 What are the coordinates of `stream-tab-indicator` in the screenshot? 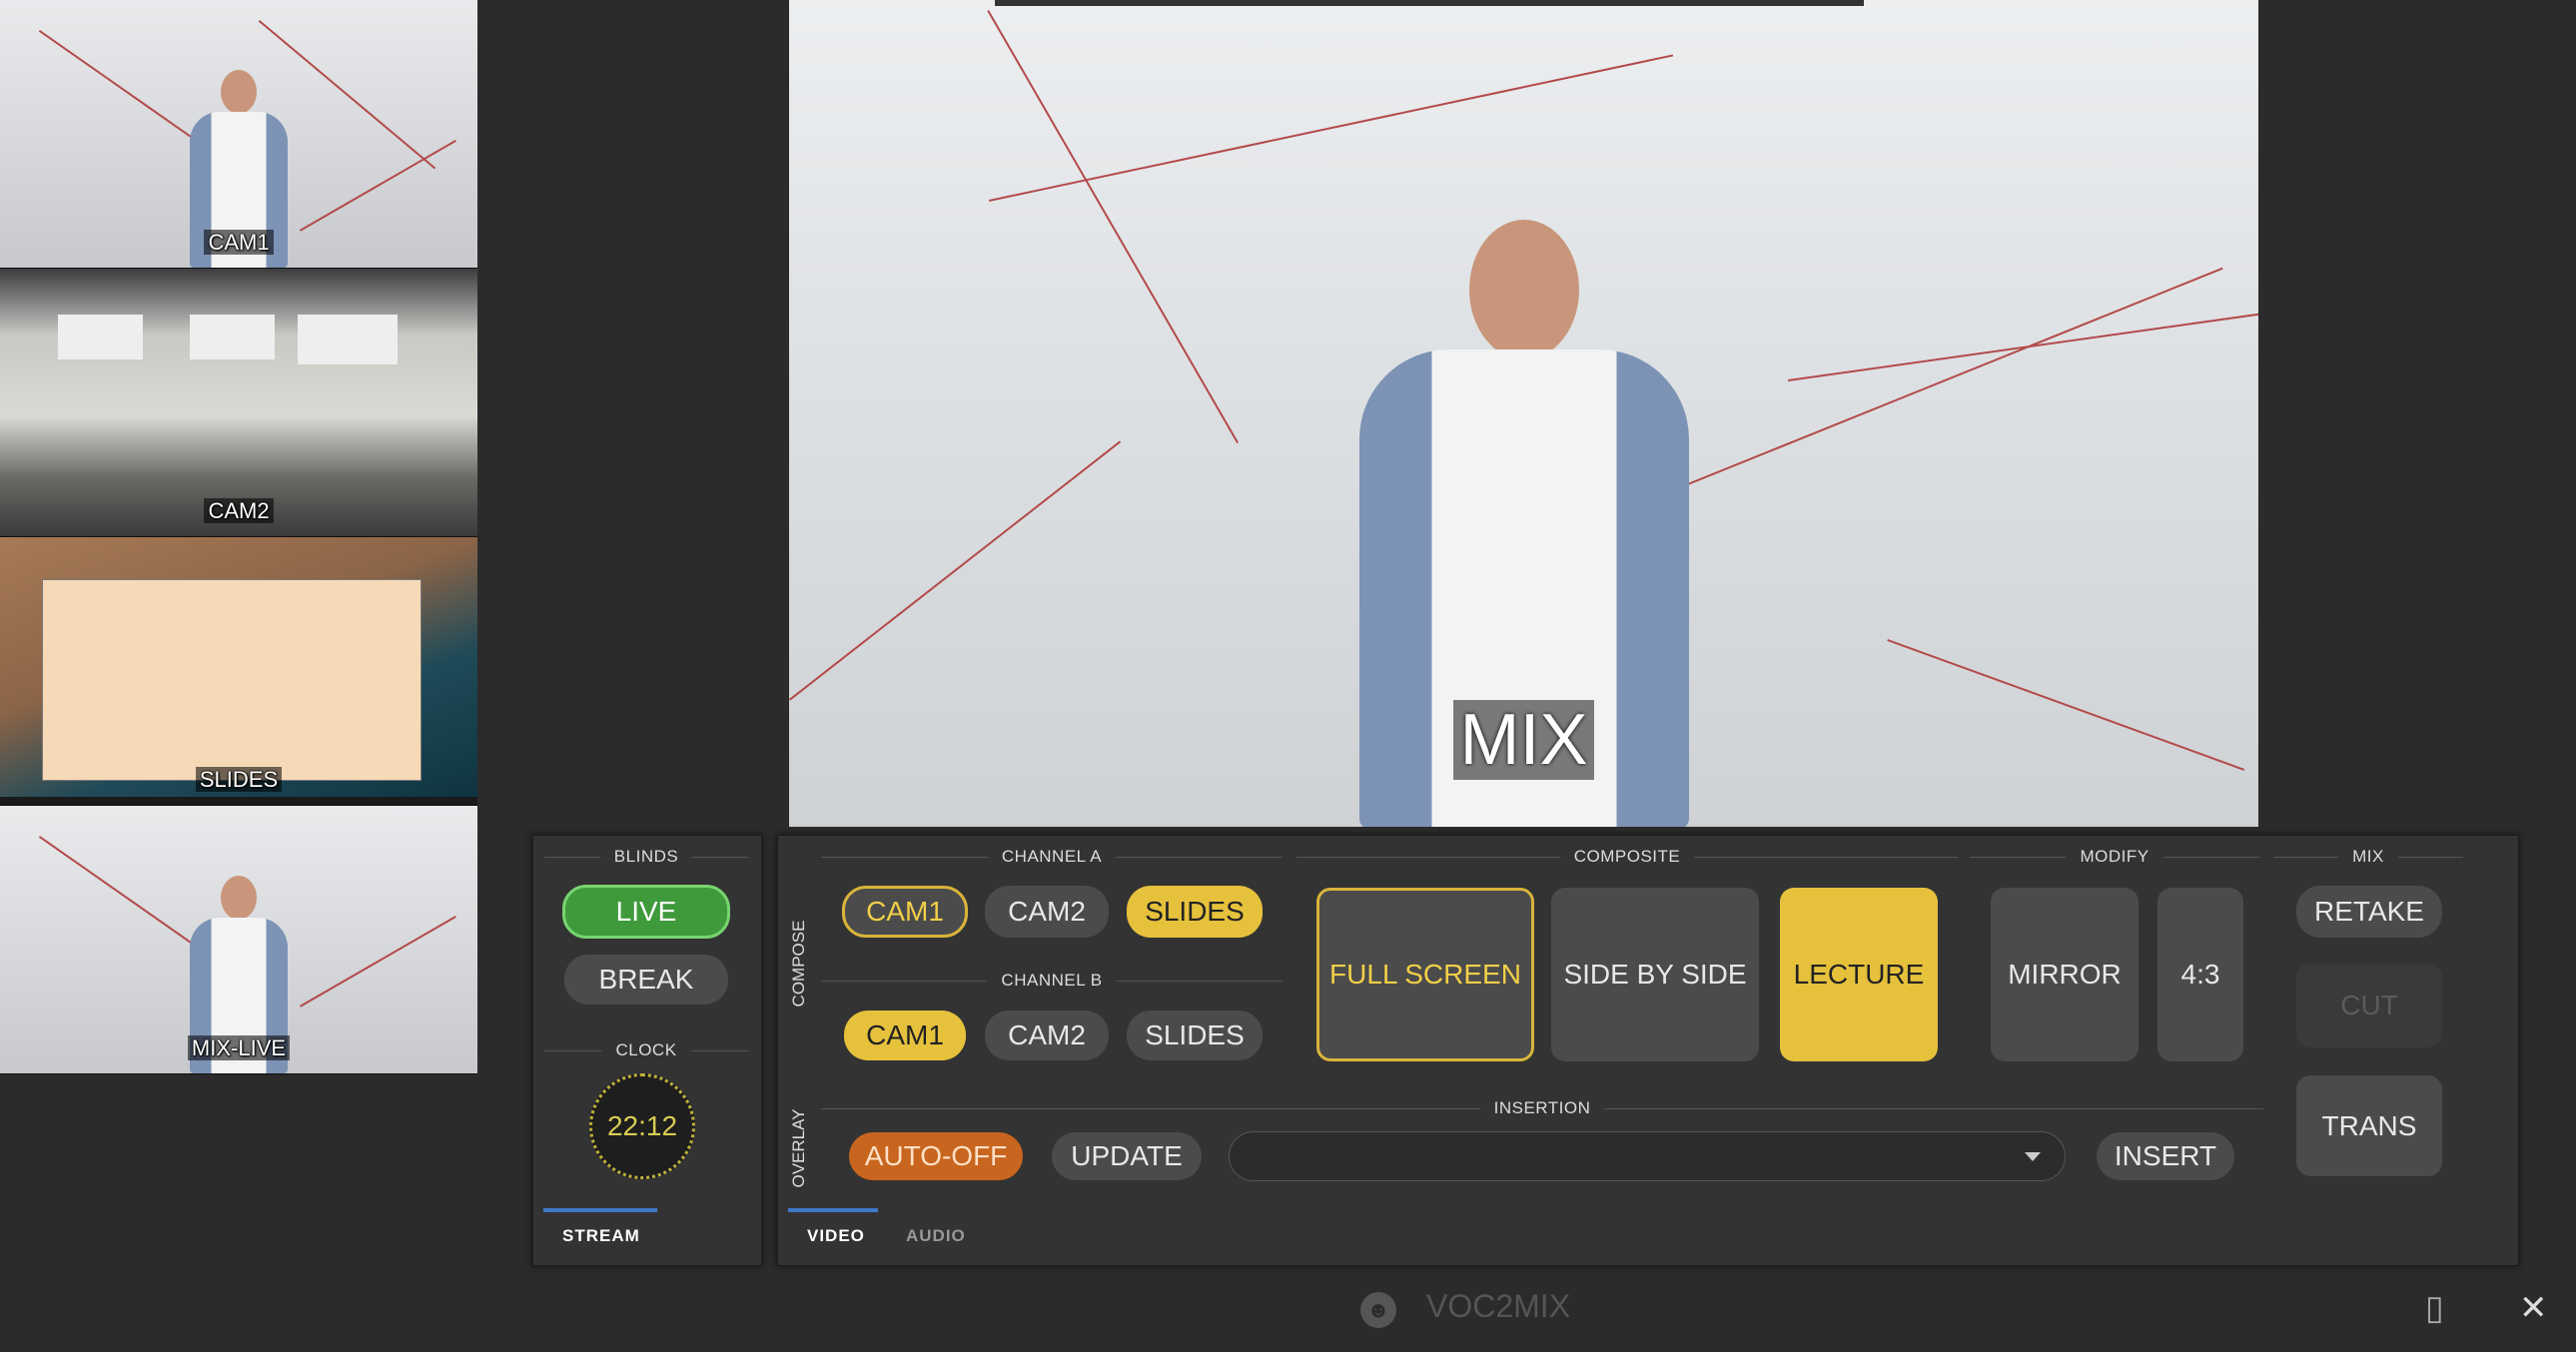 It's located at (600, 1210).